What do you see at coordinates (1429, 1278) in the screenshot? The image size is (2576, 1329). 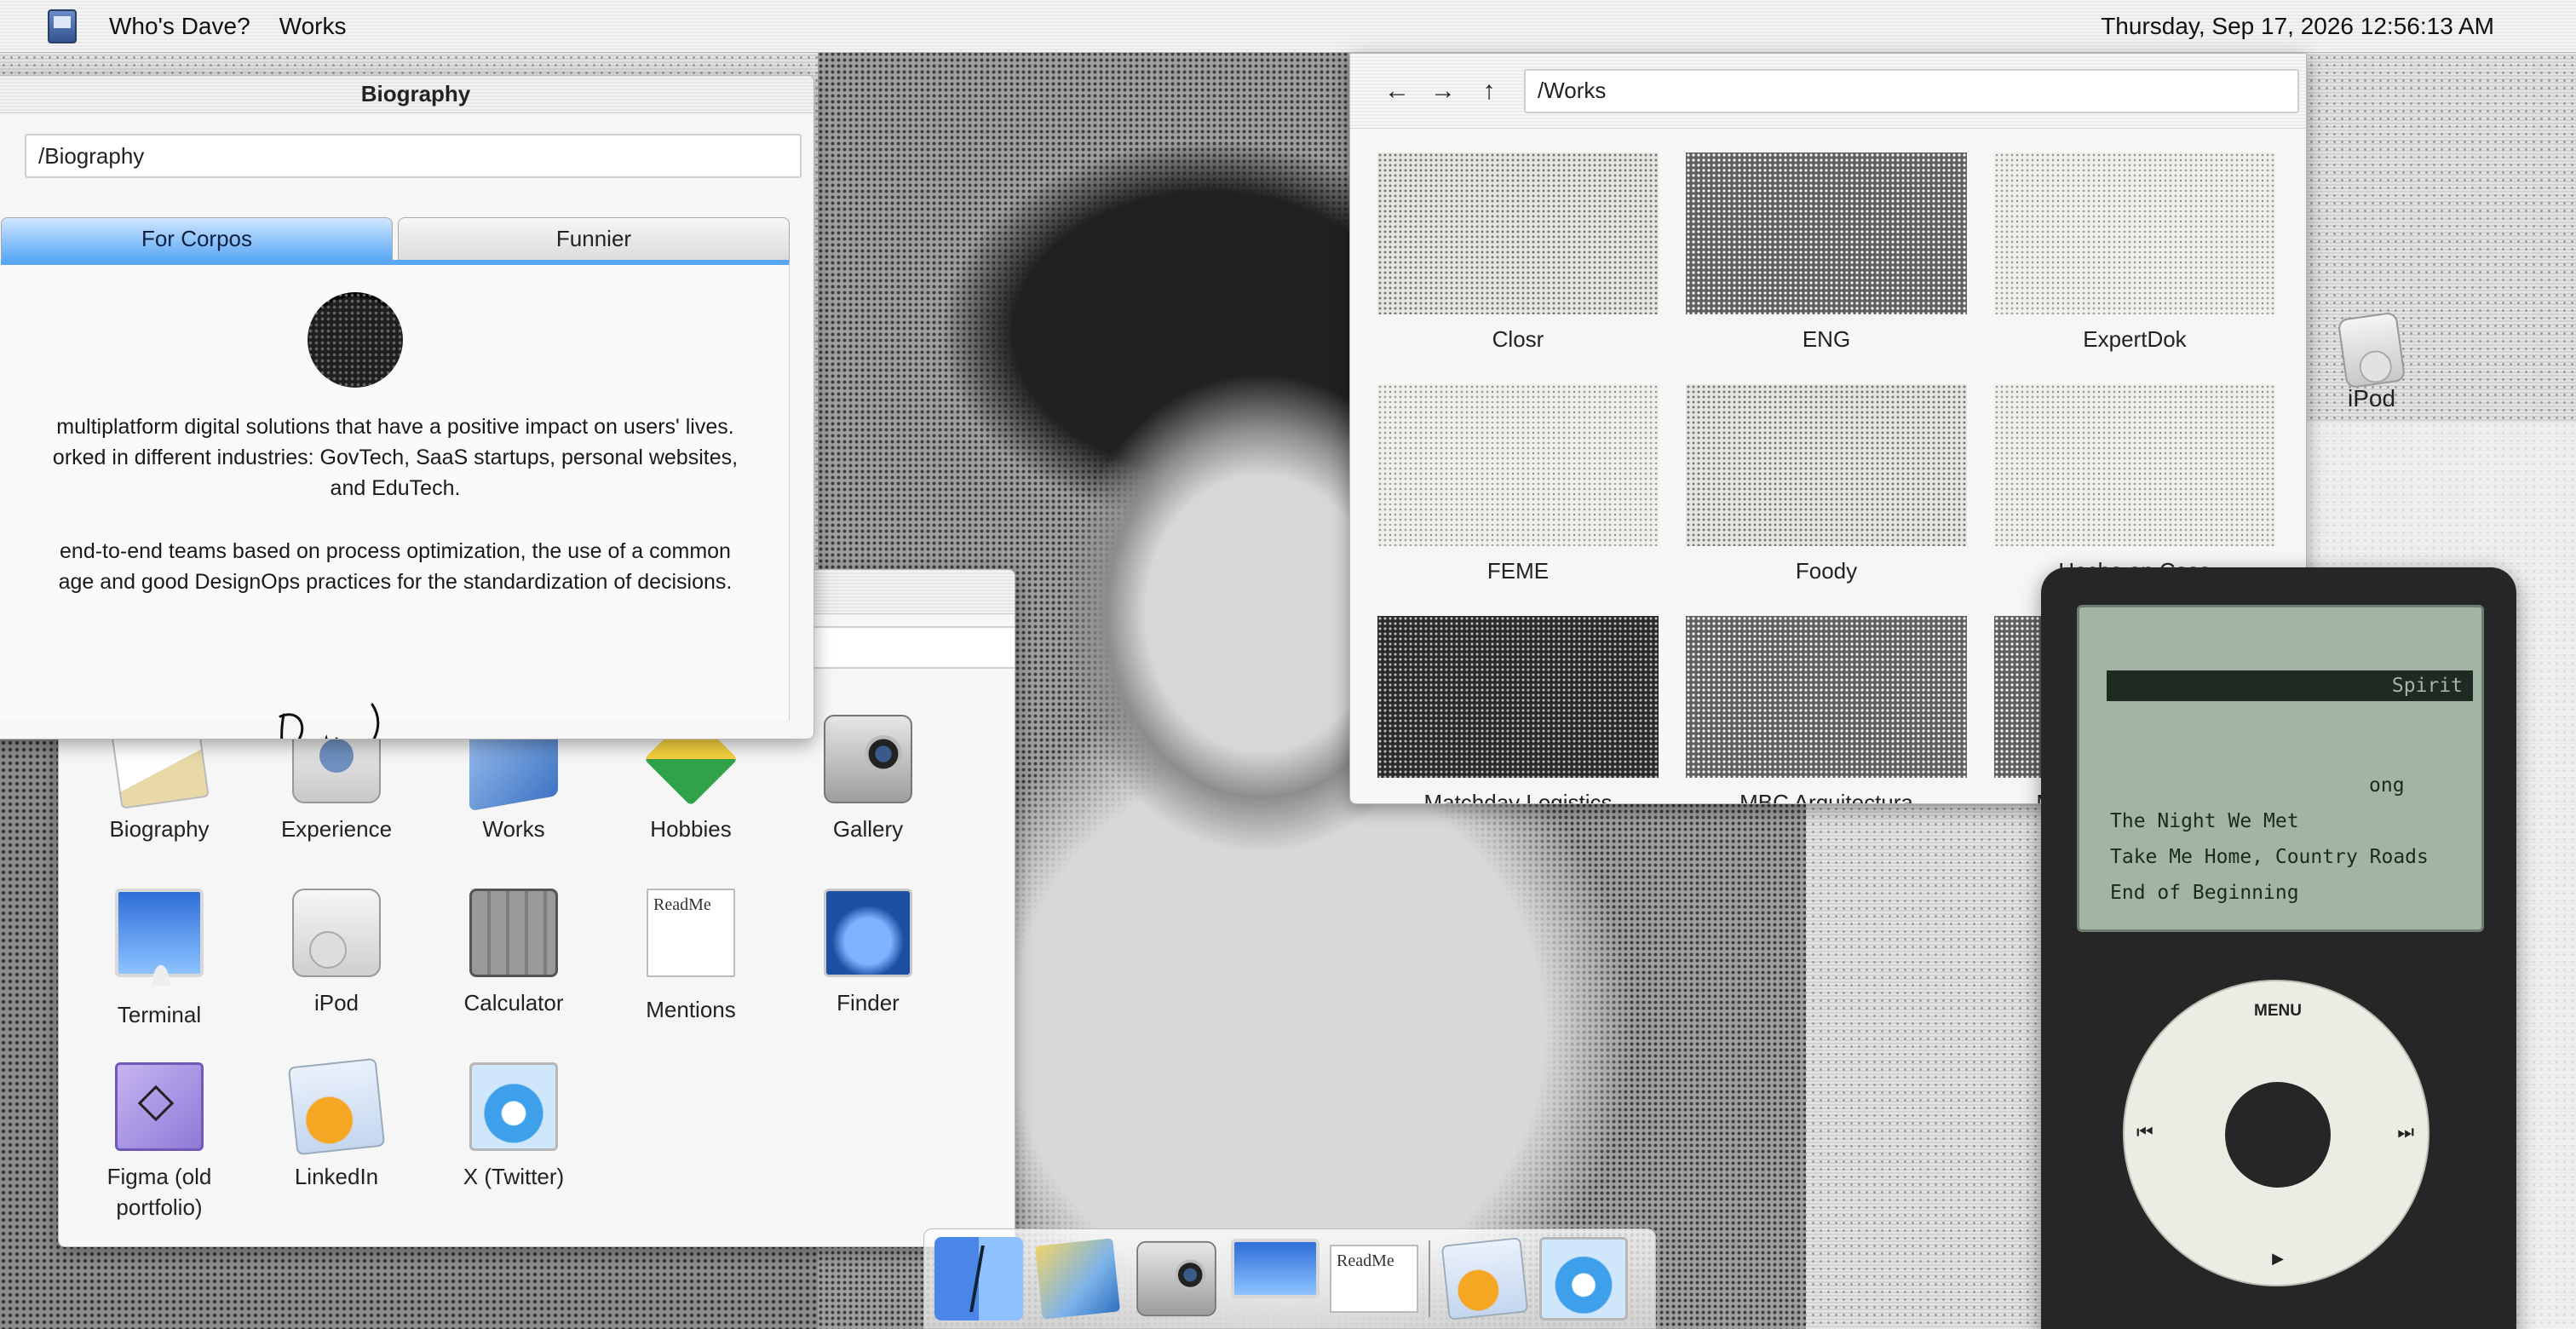 I see `dock-separator` at bounding box center [1429, 1278].